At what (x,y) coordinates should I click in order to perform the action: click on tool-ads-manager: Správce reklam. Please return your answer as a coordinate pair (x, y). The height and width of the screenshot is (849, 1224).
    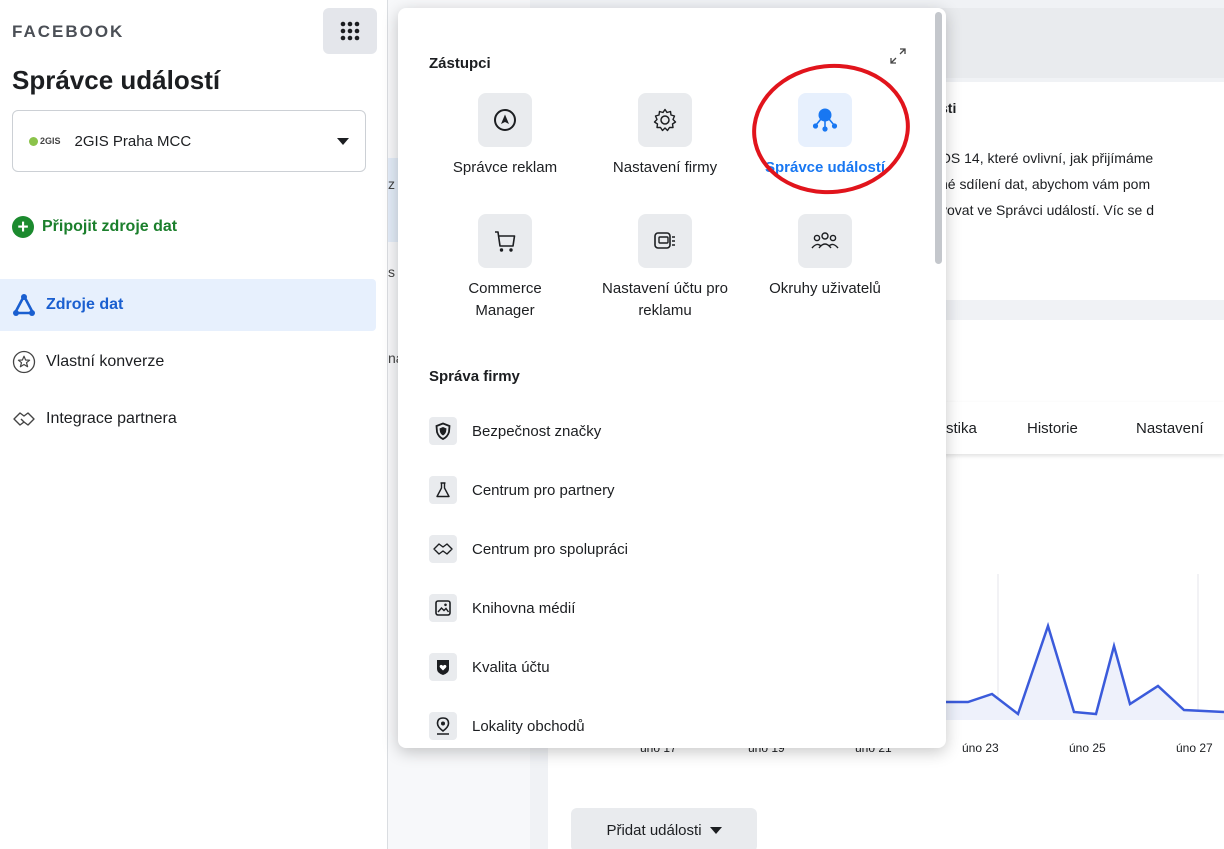
    Looking at the image, I should click on (505, 136).